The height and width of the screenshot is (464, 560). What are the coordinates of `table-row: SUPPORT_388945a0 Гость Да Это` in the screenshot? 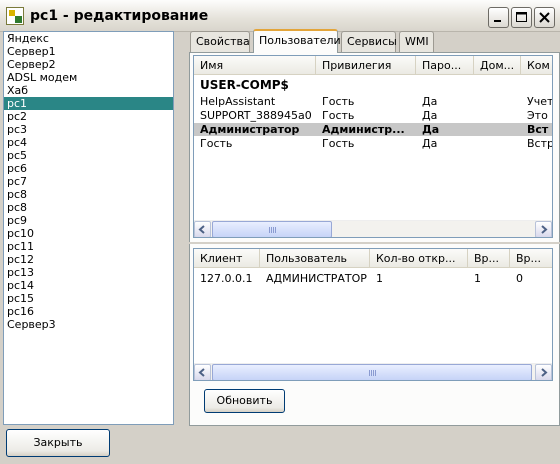 It's located at (373, 115).